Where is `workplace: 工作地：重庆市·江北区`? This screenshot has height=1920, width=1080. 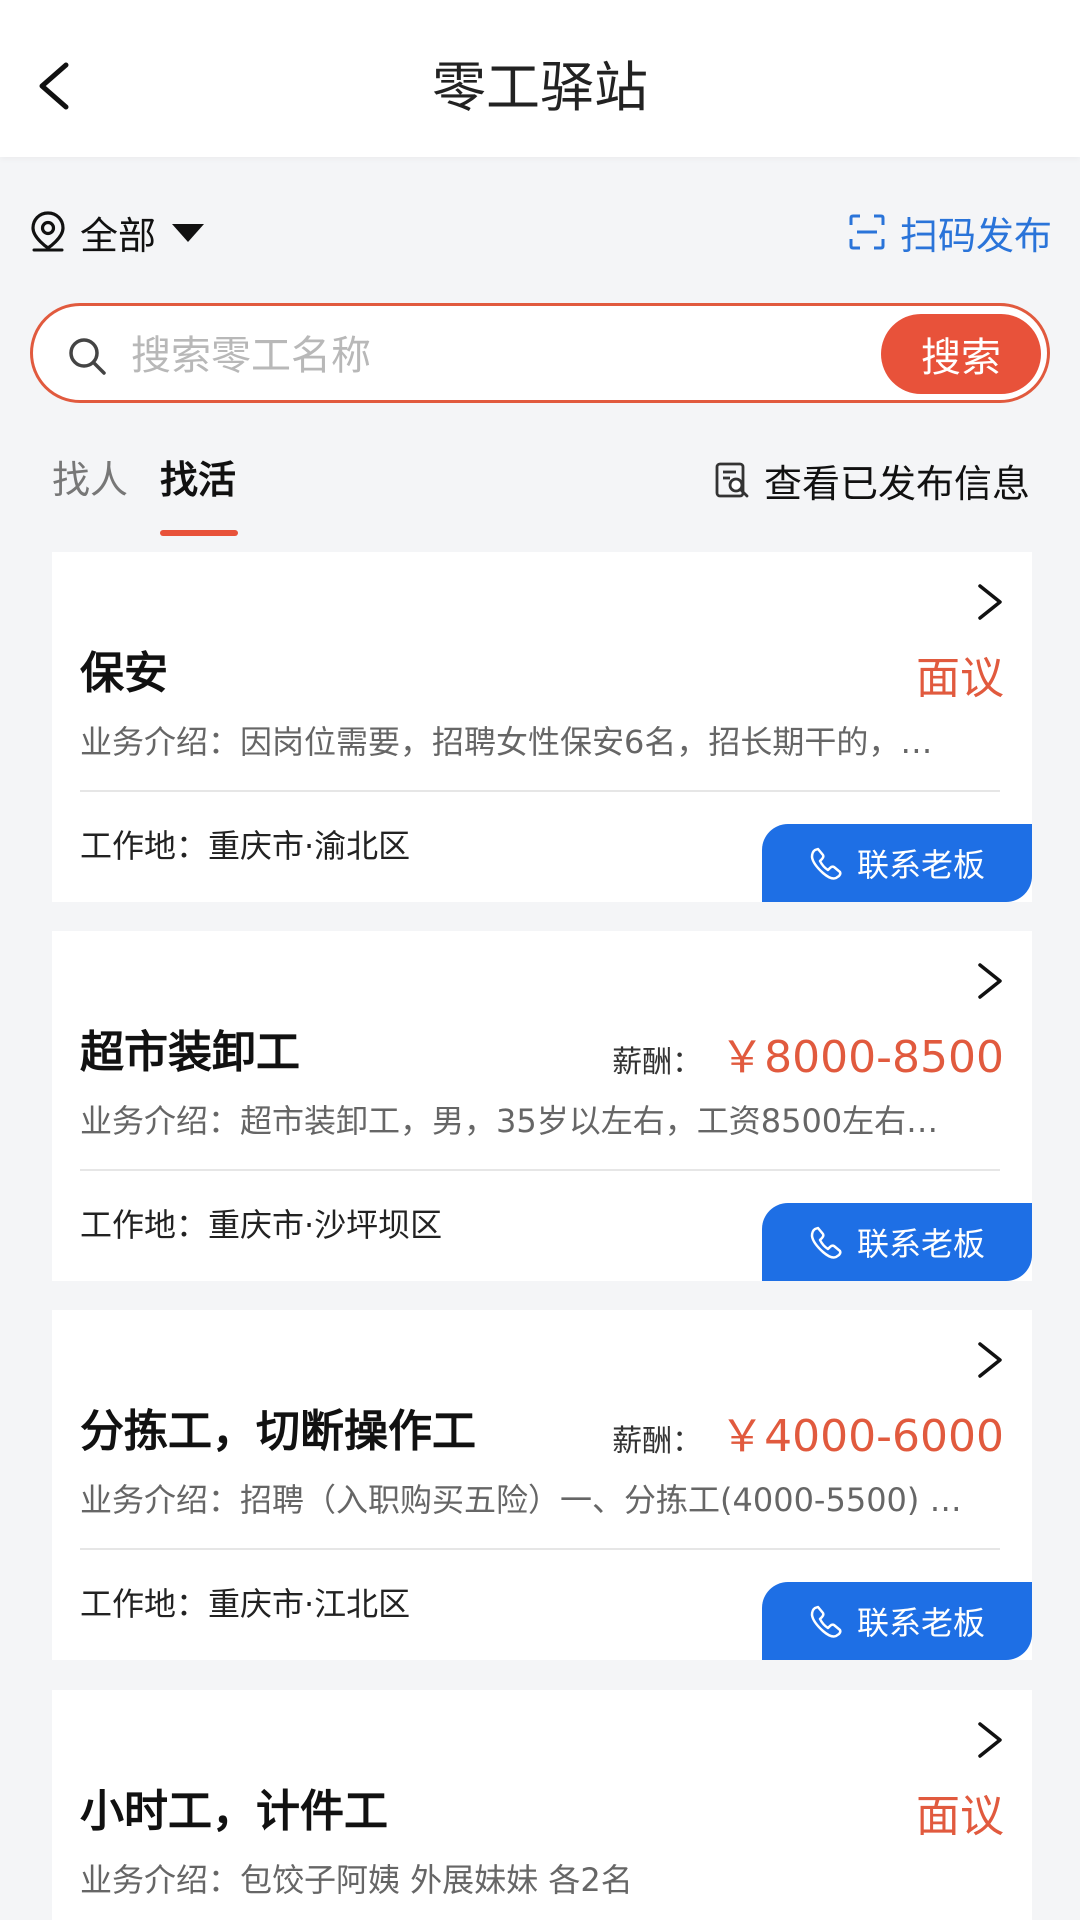
workplace: 工作地：重庆市·江北区 is located at coordinates (245, 1604).